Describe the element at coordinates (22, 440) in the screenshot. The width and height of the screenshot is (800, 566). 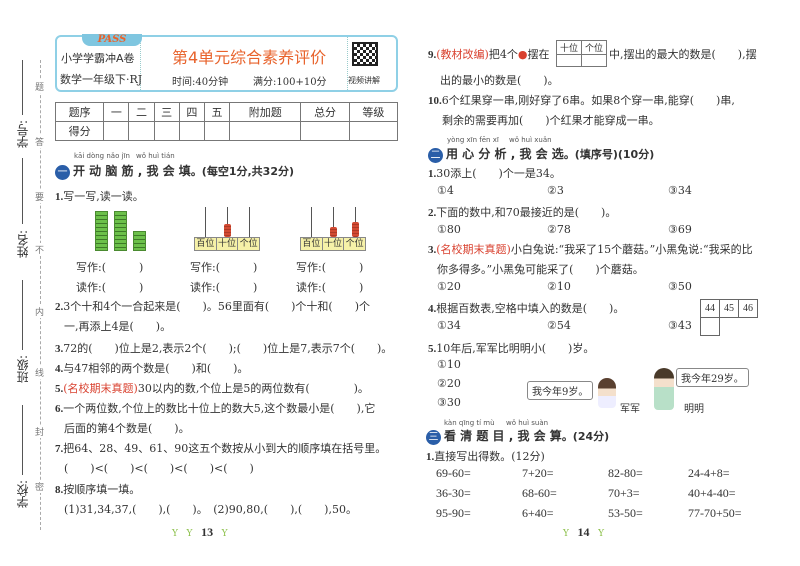
I see `school-field` at that location.